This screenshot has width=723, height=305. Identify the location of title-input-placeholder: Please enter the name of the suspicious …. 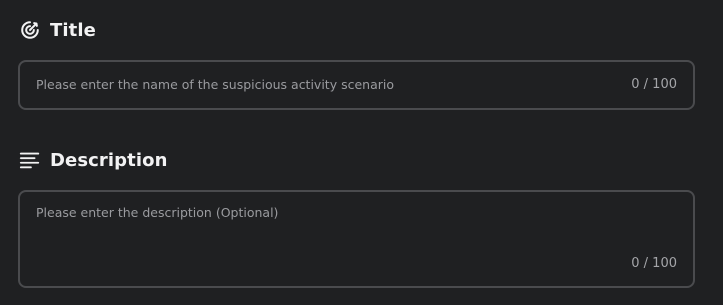
(215, 84).